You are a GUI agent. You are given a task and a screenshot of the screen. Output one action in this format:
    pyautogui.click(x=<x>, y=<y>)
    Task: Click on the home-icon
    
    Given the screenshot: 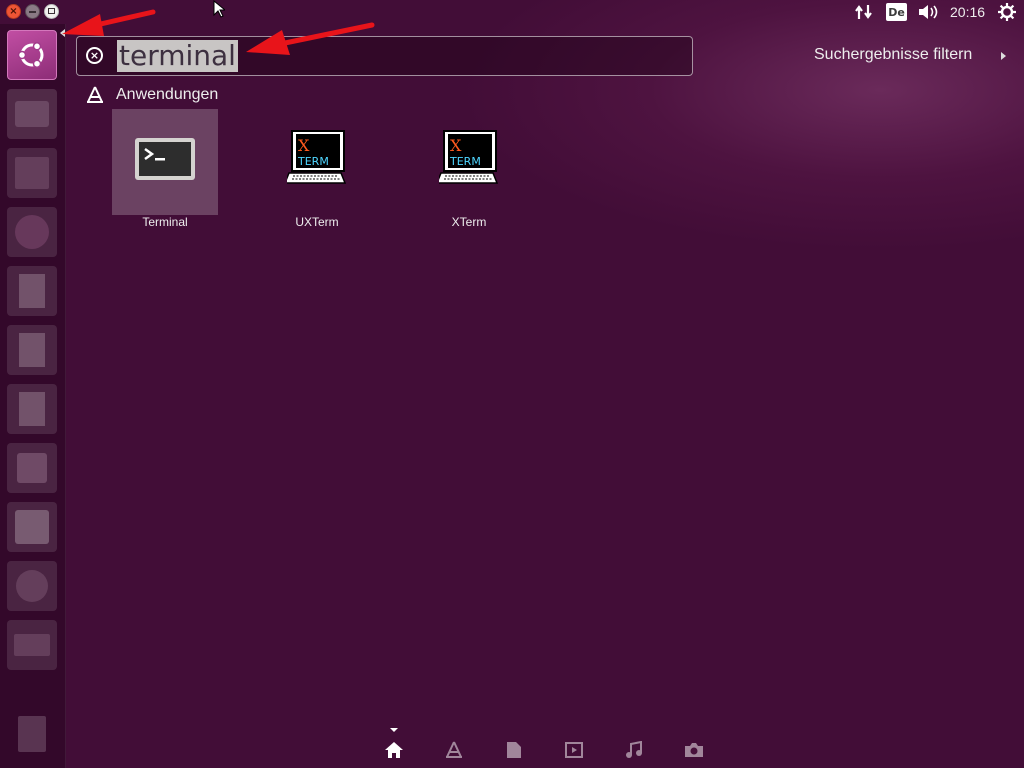 What is the action you would take?
    pyautogui.click(x=394, y=750)
    